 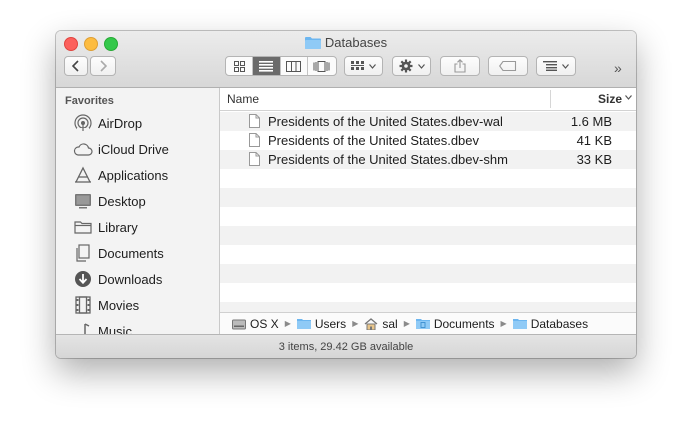 I want to click on path-crumb-label: Databases, so click(x=559, y=323).